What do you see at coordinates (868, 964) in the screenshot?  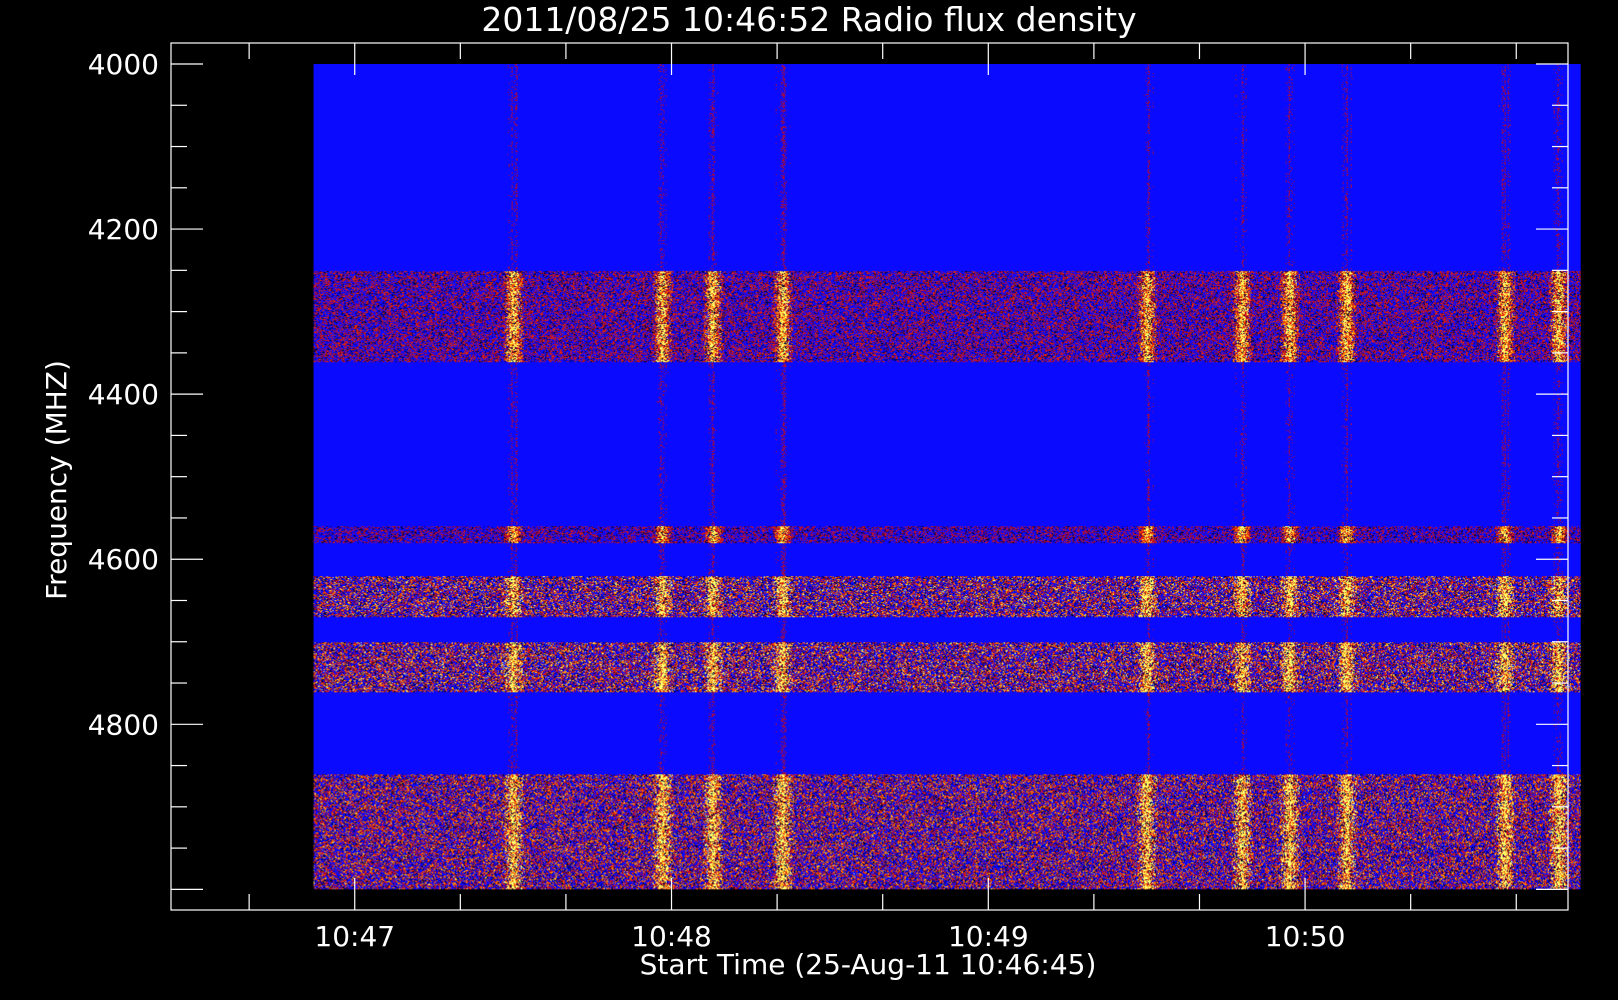 I see `x-axis-label: Start Time (25-Aug-11 10:46:45)` at bounding box center [868, 964].